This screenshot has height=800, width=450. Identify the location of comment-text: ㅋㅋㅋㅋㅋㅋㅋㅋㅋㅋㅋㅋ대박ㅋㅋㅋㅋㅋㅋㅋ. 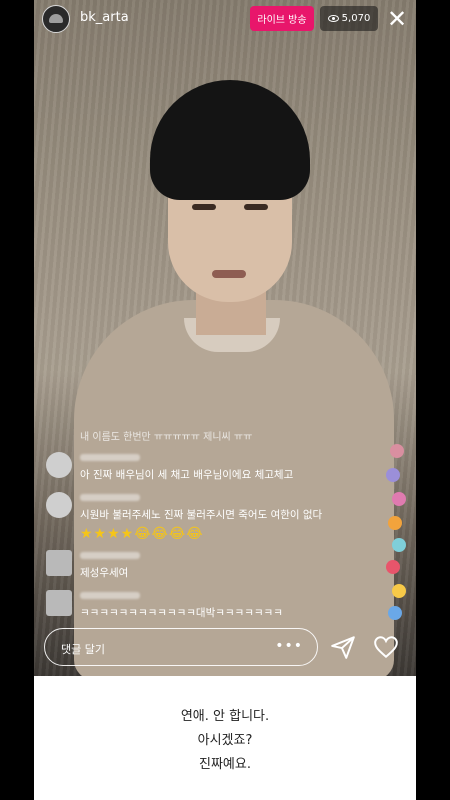
(181, 613).